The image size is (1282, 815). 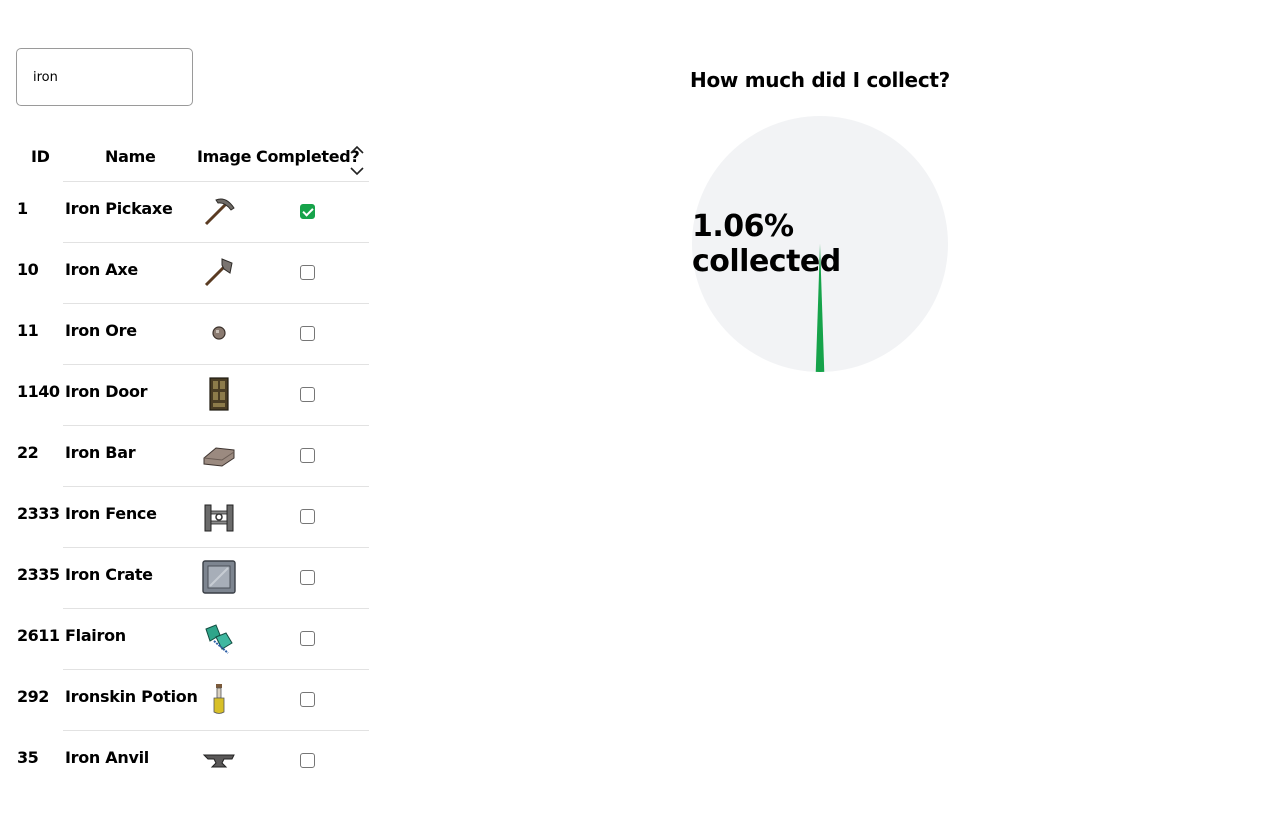 I want to click on flail-icon, so click(x=219, y=638).